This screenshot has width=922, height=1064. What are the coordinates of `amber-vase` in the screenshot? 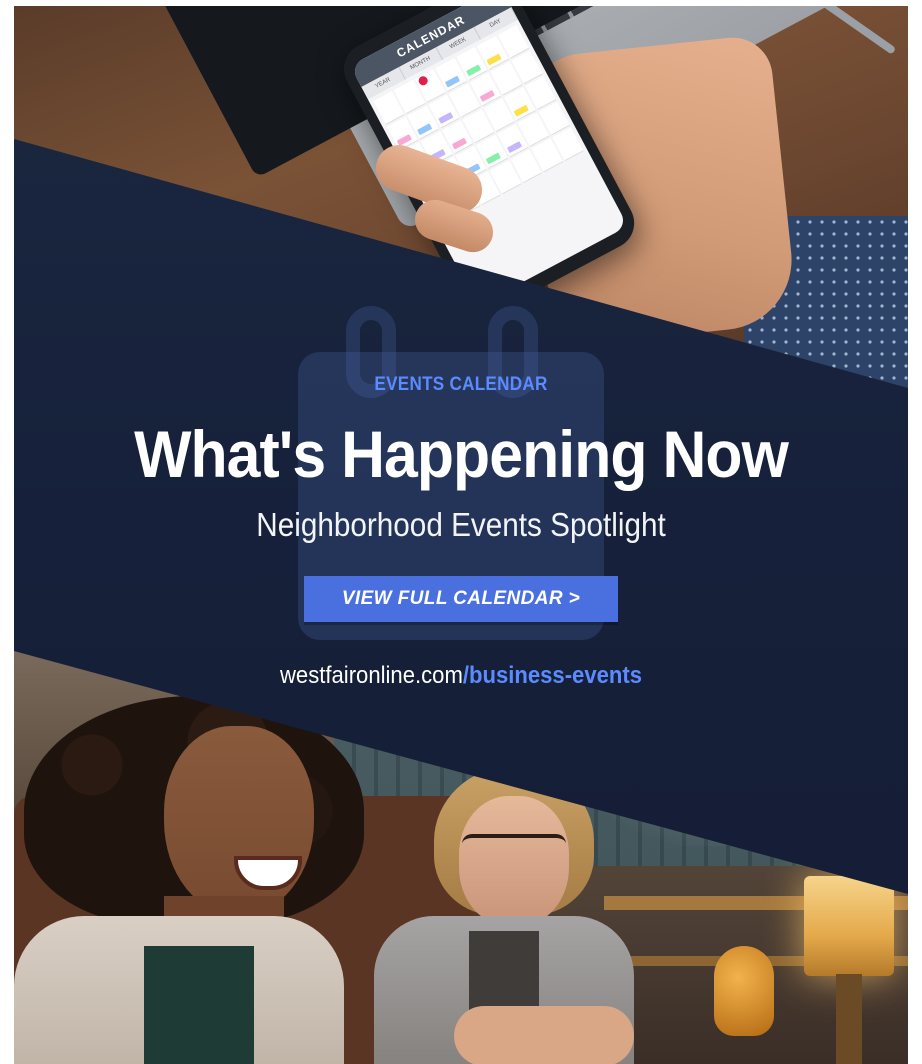 It's located at (744, 991).